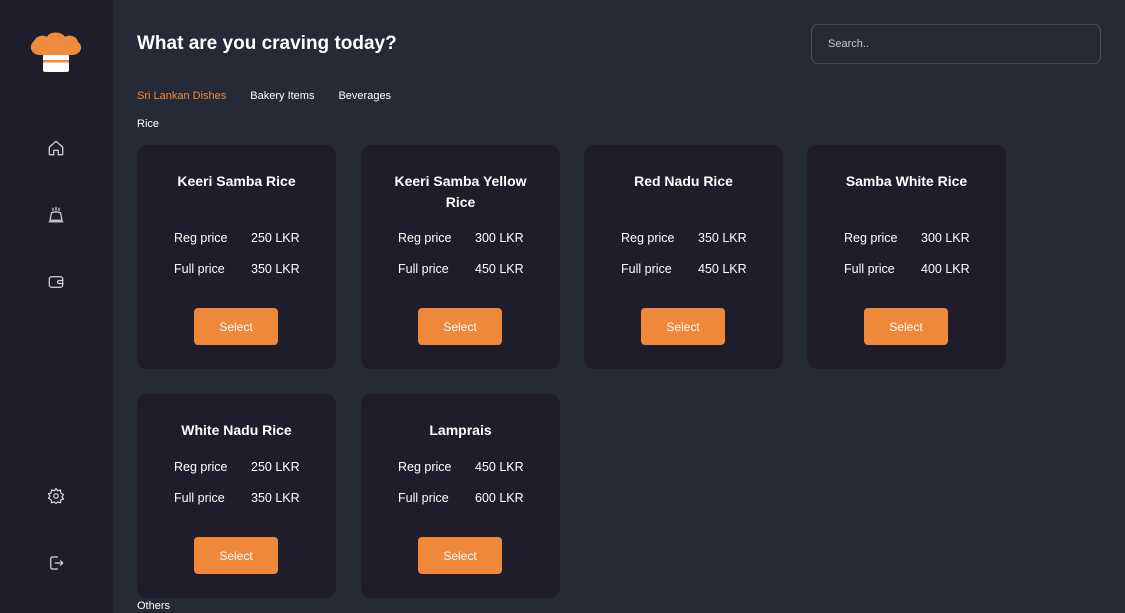 The height and width of the screenshot is (613, 1125). I want to click on sidebar-item-home, so click(56, 150).